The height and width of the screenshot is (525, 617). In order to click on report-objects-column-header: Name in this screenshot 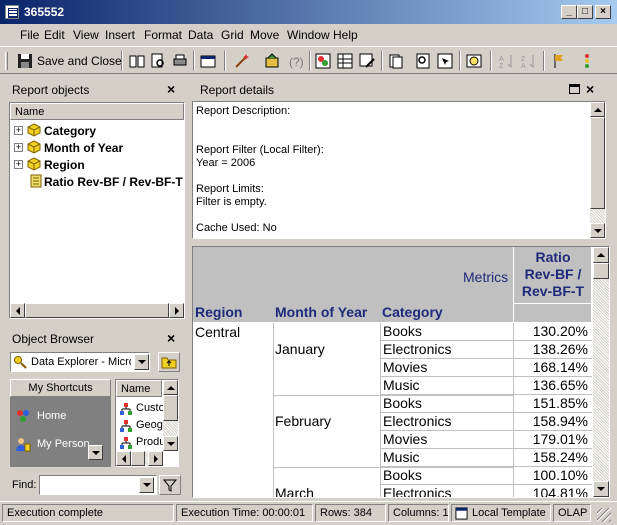, I will do `click(97, 111)`.